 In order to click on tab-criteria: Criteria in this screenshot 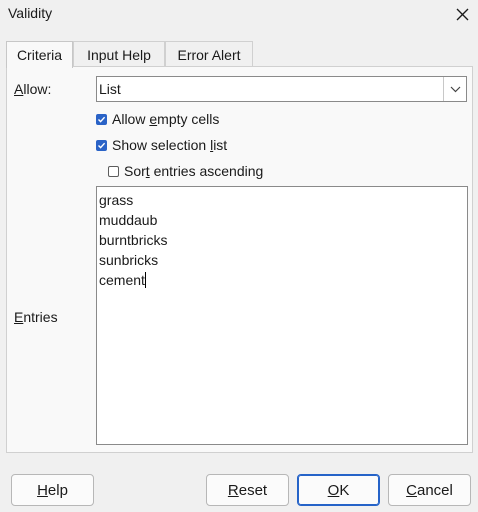, I will do `click(39, 54)`.